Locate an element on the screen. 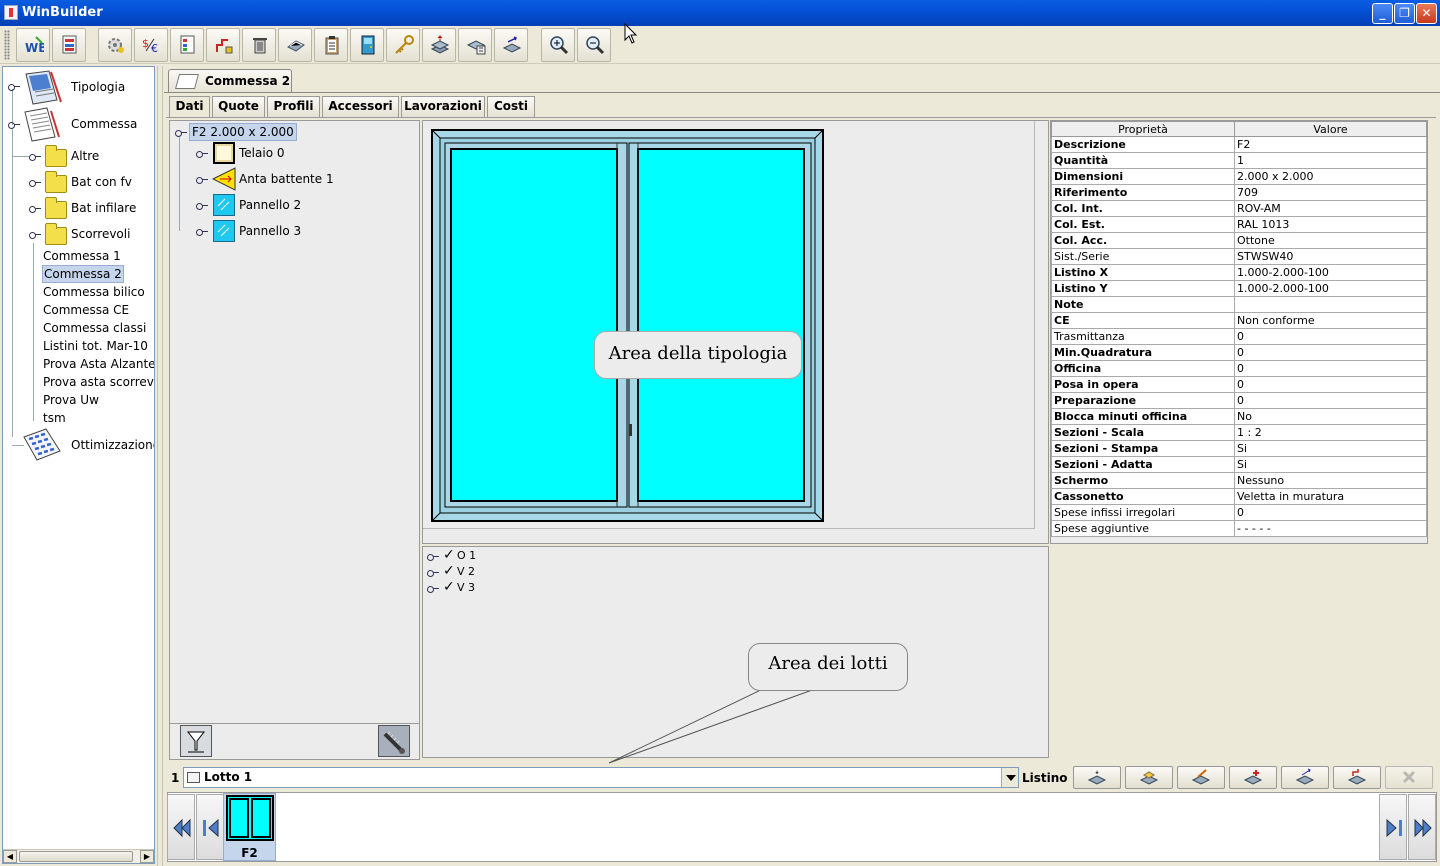 Image resolution: width=1440 pixels, height=866 pixels. tree-item-commessa-2: Commessa 2 is located at coordinates (83, 274).